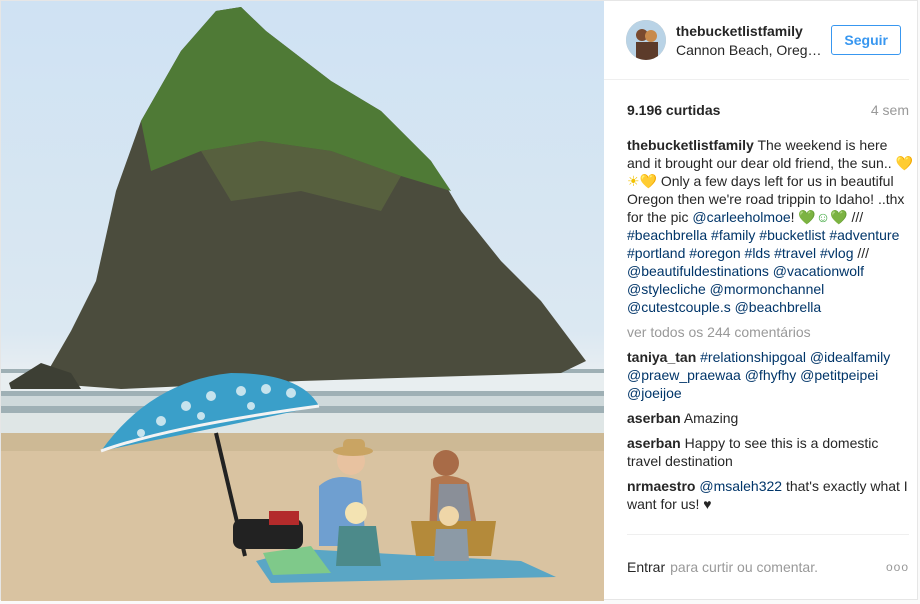 The width and height of the screenshot is (920, 604). I want to click on caption-mention-1: @carleeholmoe, so click(741, 217).